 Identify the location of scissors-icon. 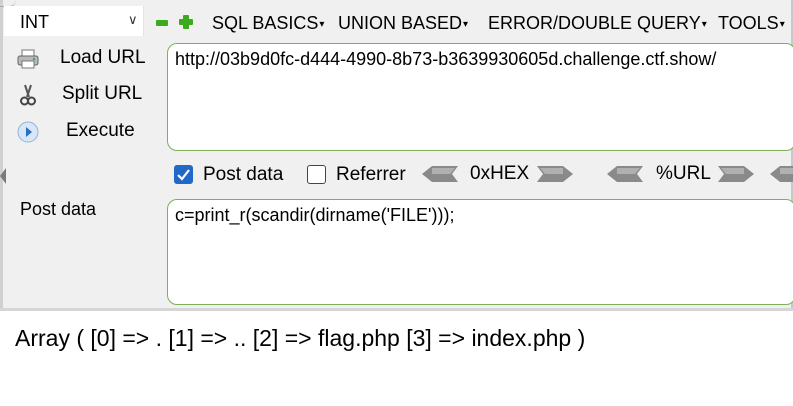
(28, 95).